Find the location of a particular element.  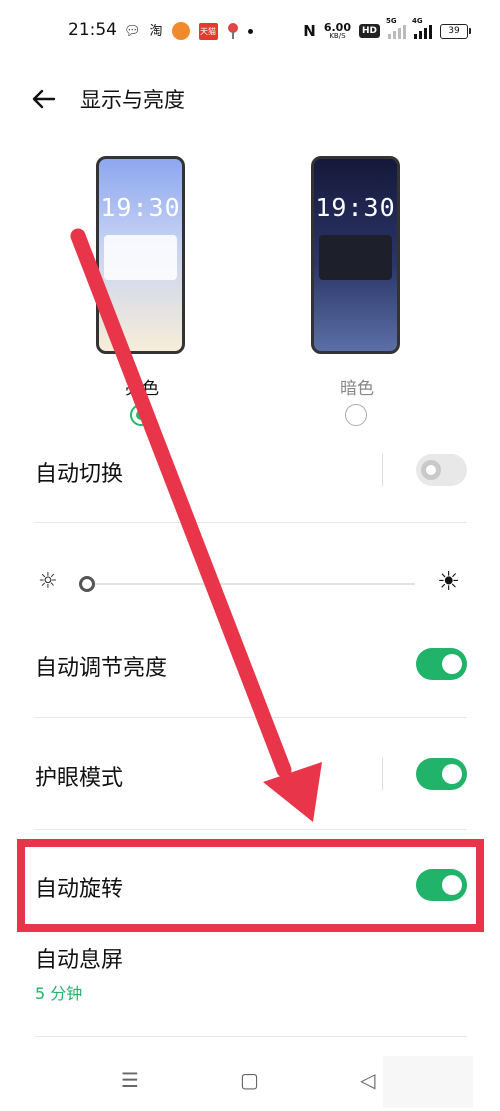

light-theme-preview: 19:30 is located at coordinates (140, 255).